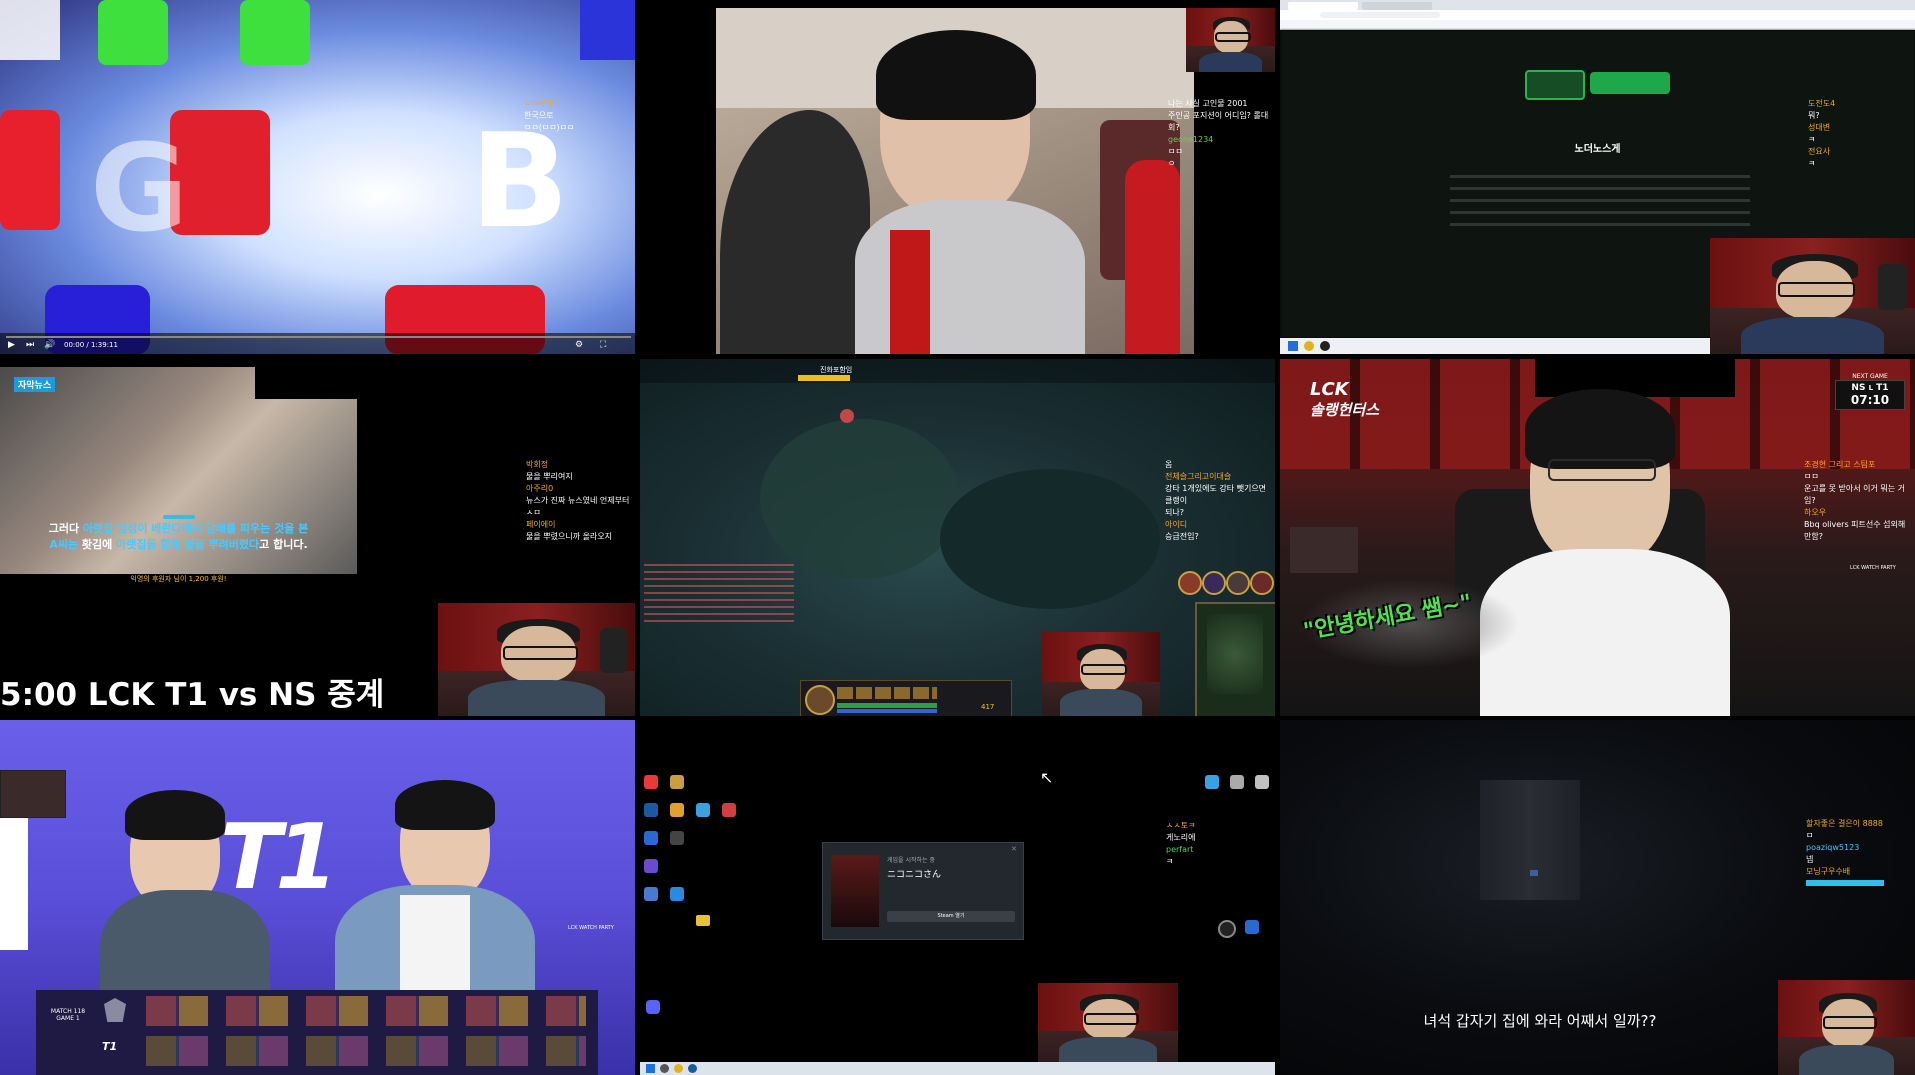  What do you see at coordinates (906, 698) in the screenshot?
I see `ability-bar: 417` at bounding box center [906, 698].